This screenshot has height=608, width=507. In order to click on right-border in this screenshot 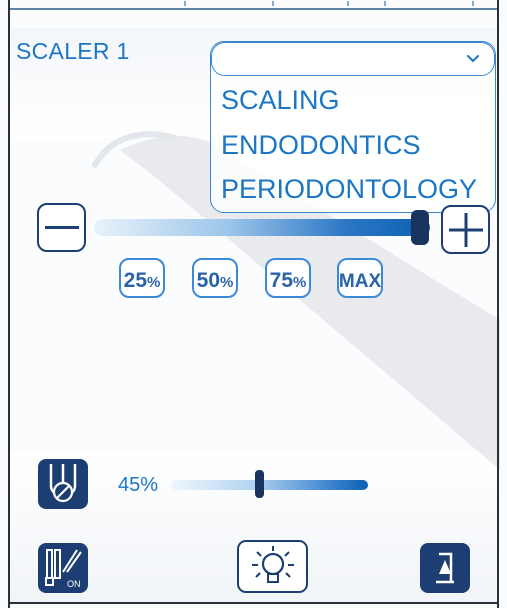, I will do `click(498, 304)`.